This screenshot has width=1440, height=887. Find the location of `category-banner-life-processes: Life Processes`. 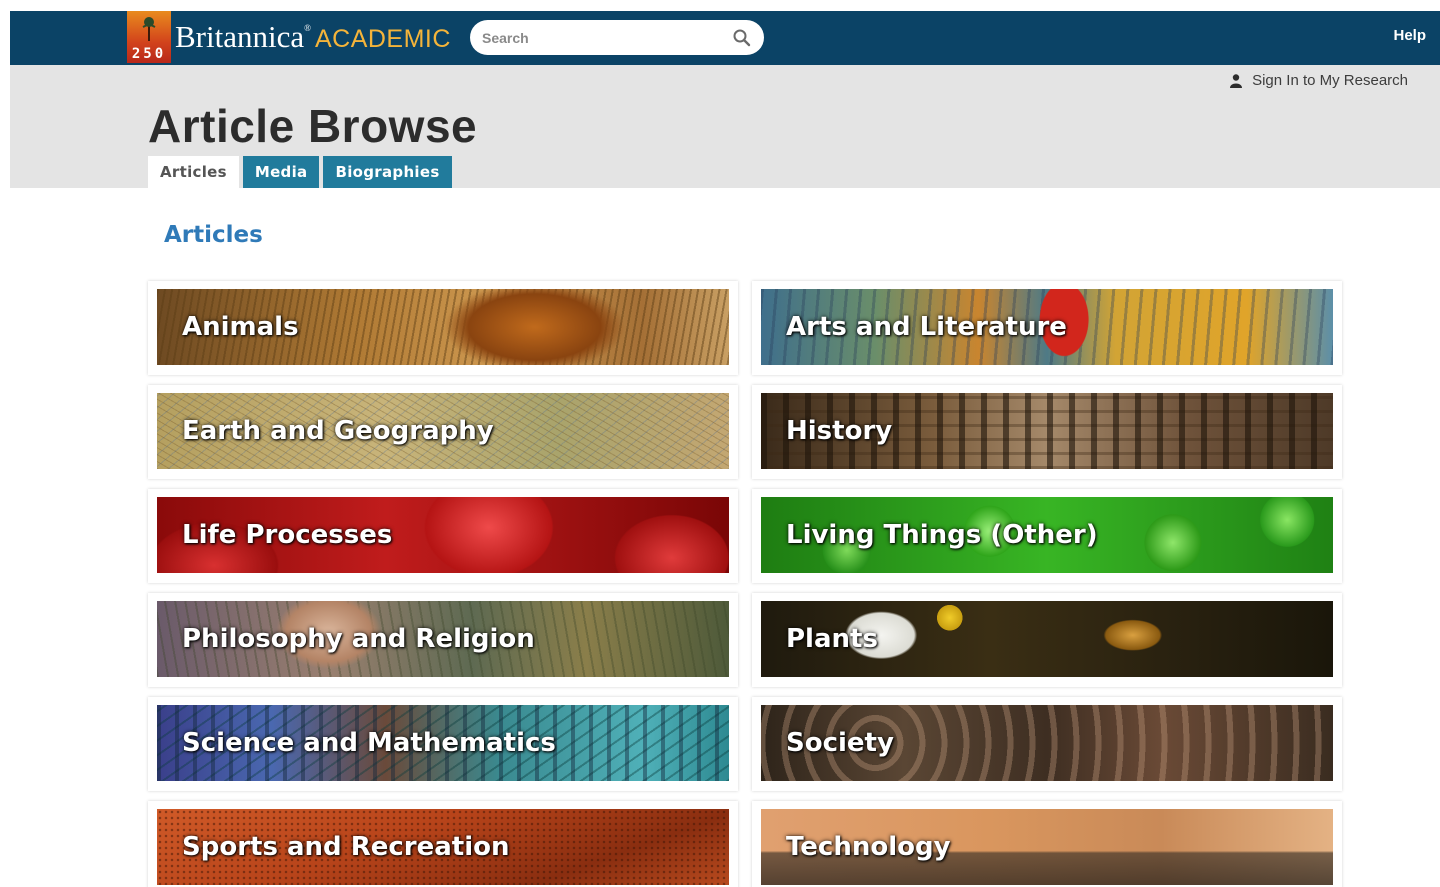

category-banner-life-processes: Life Processes is located at coordinates (443, 535).